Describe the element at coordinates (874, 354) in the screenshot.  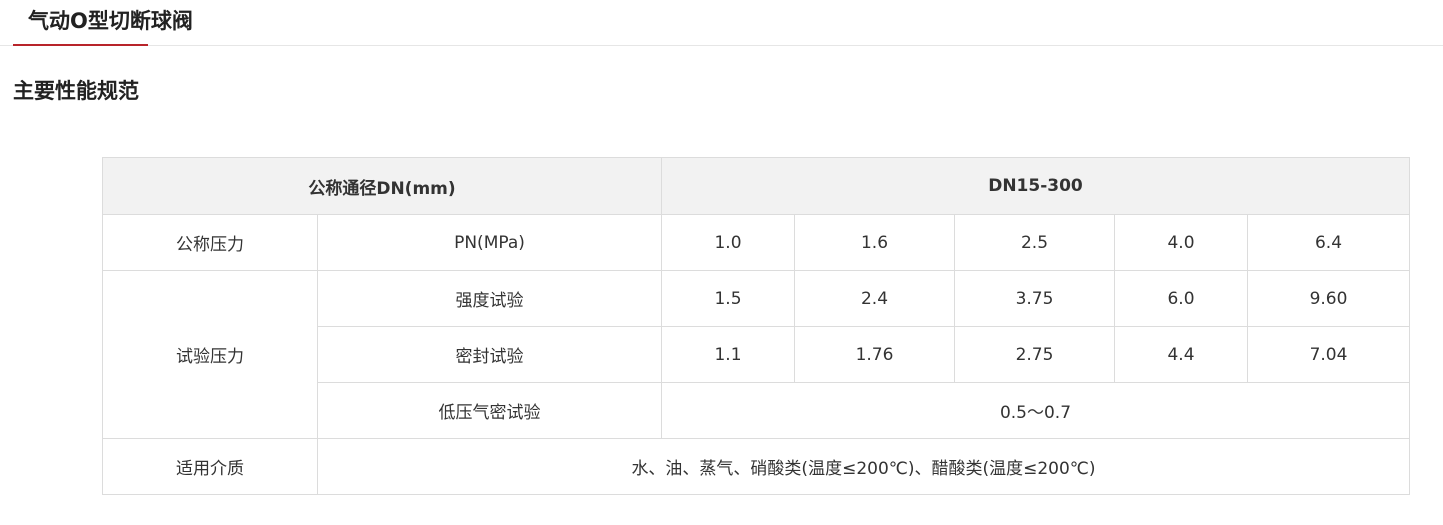
I see `seal-value: 1.76` at that location.